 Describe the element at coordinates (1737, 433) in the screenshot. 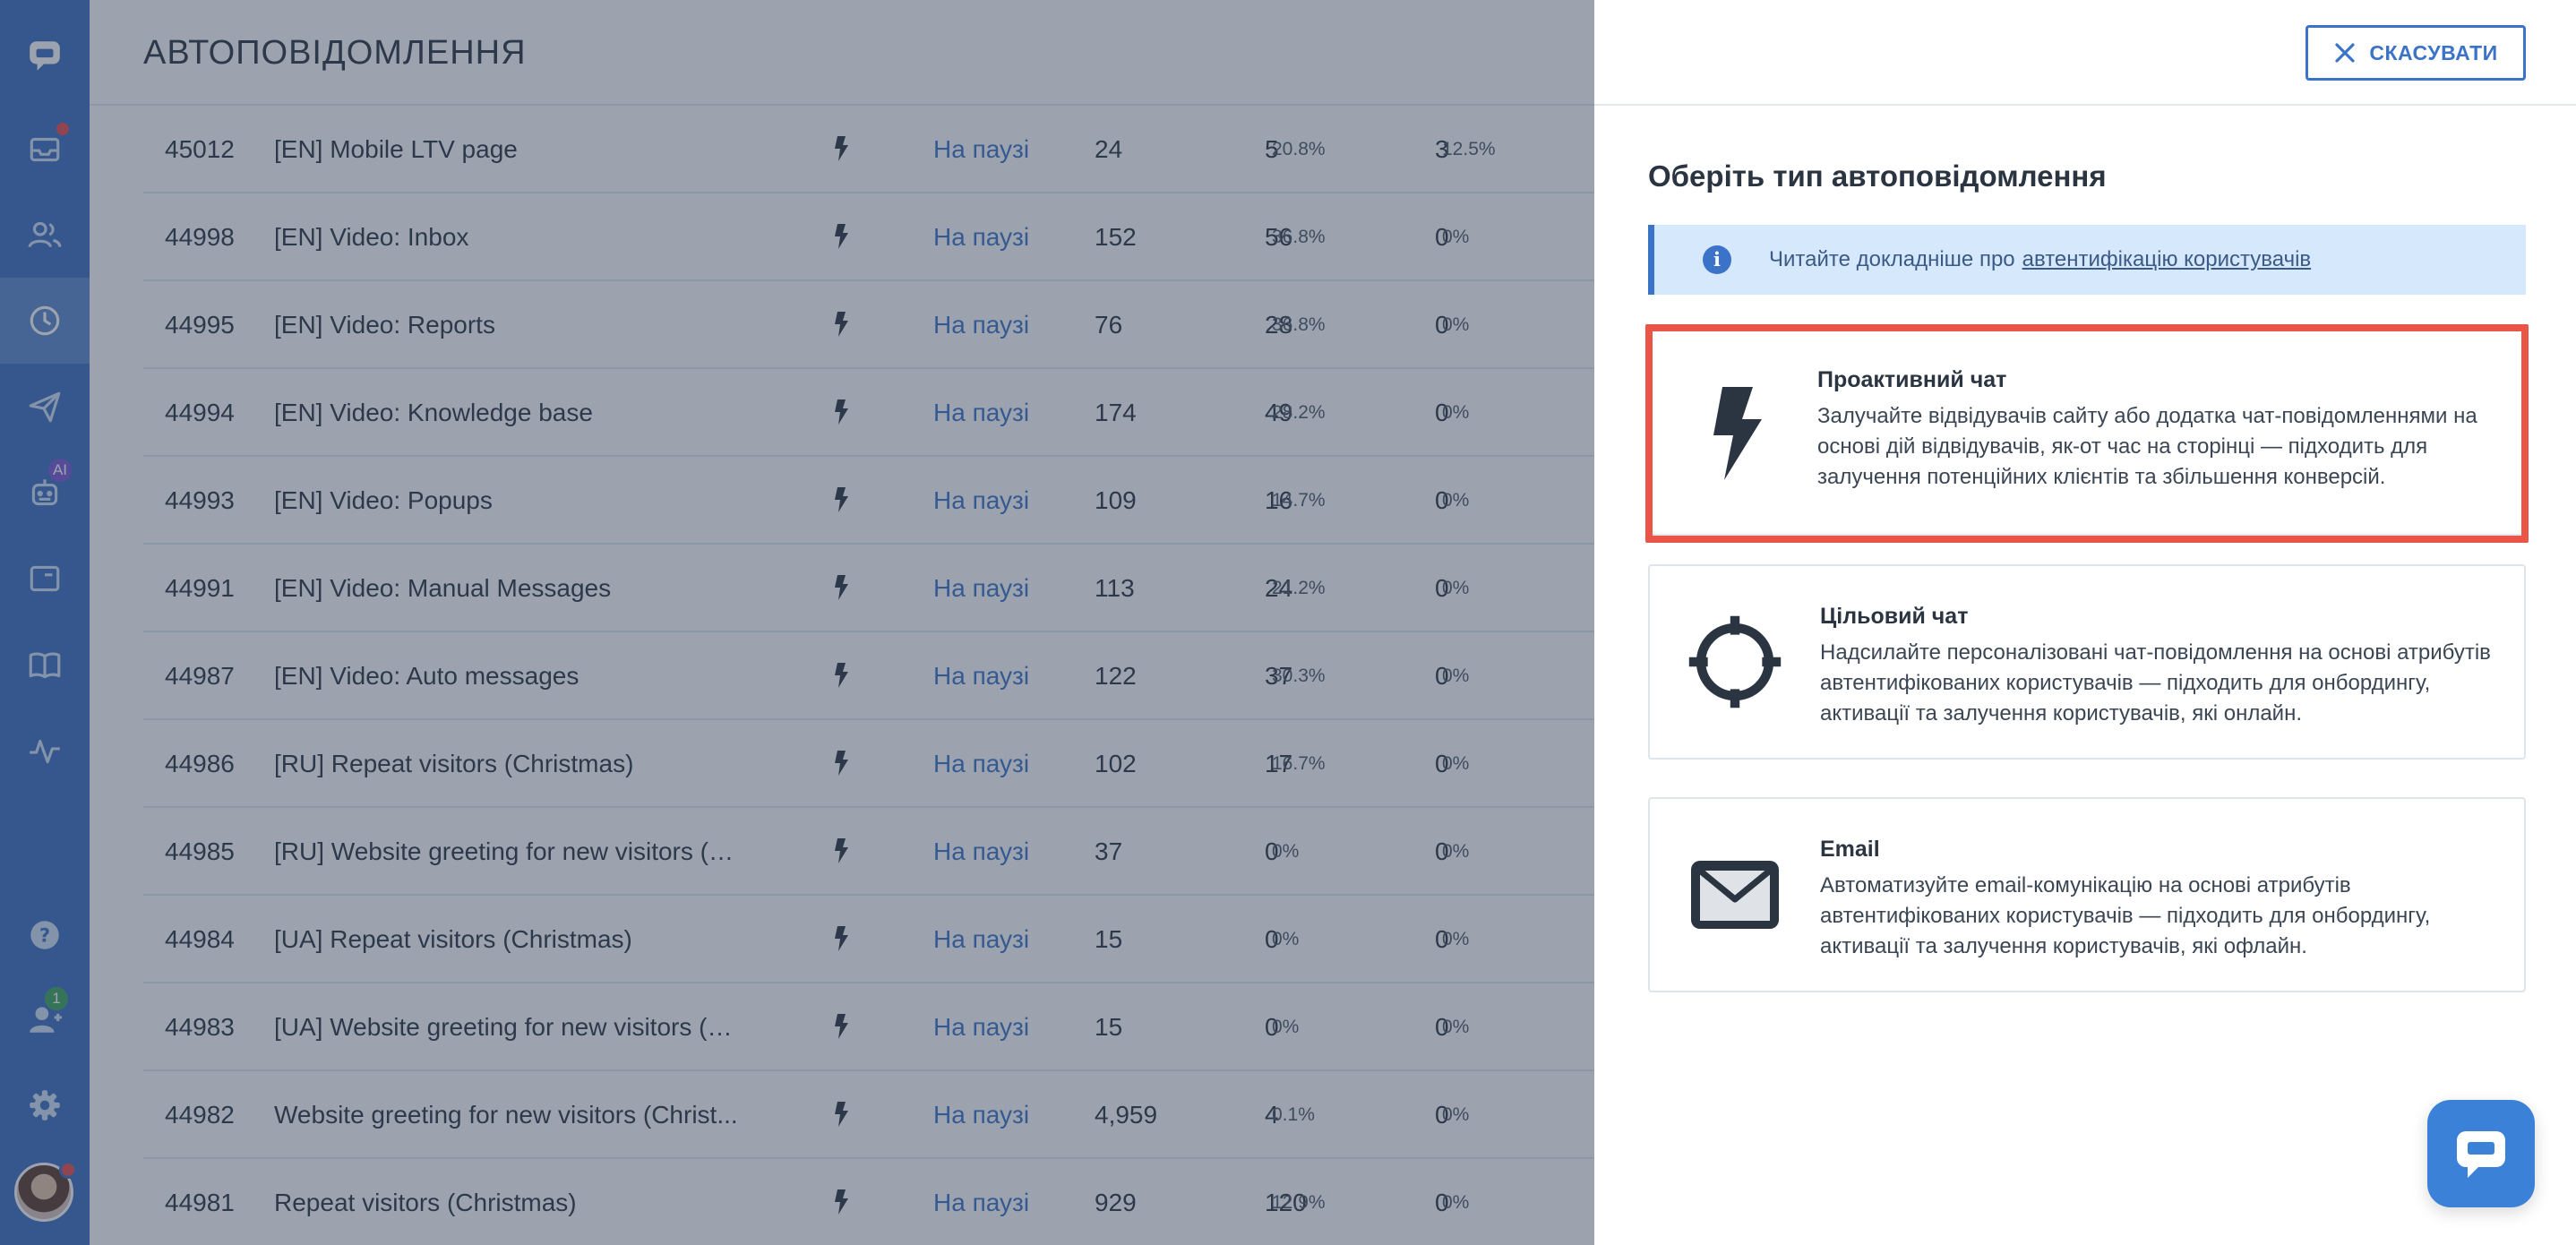

I see `lightning-icon` at that location.